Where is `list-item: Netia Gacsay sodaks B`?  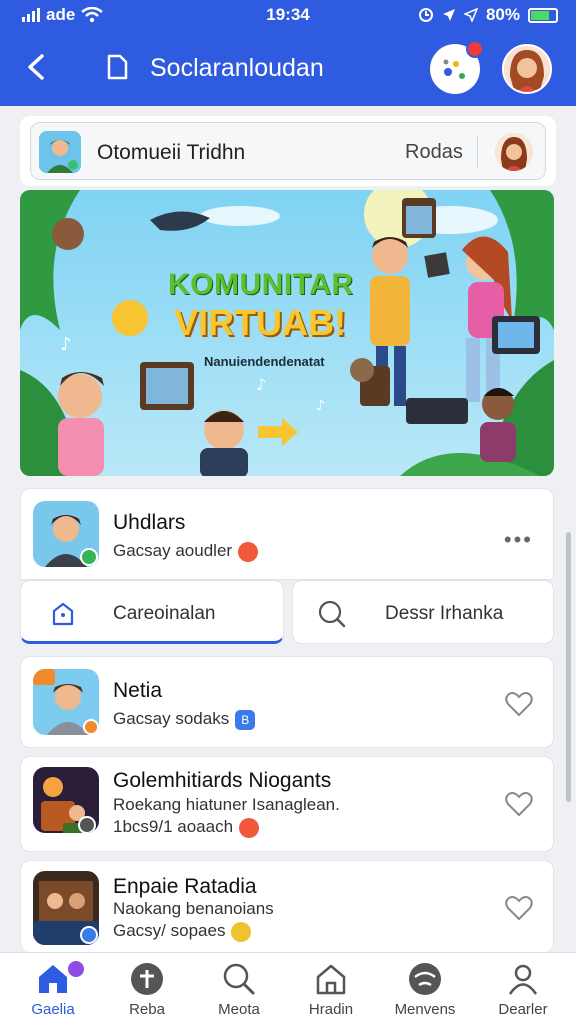
list-item: Netia Gacsay sodaks B is located at coordinates (287, 702).